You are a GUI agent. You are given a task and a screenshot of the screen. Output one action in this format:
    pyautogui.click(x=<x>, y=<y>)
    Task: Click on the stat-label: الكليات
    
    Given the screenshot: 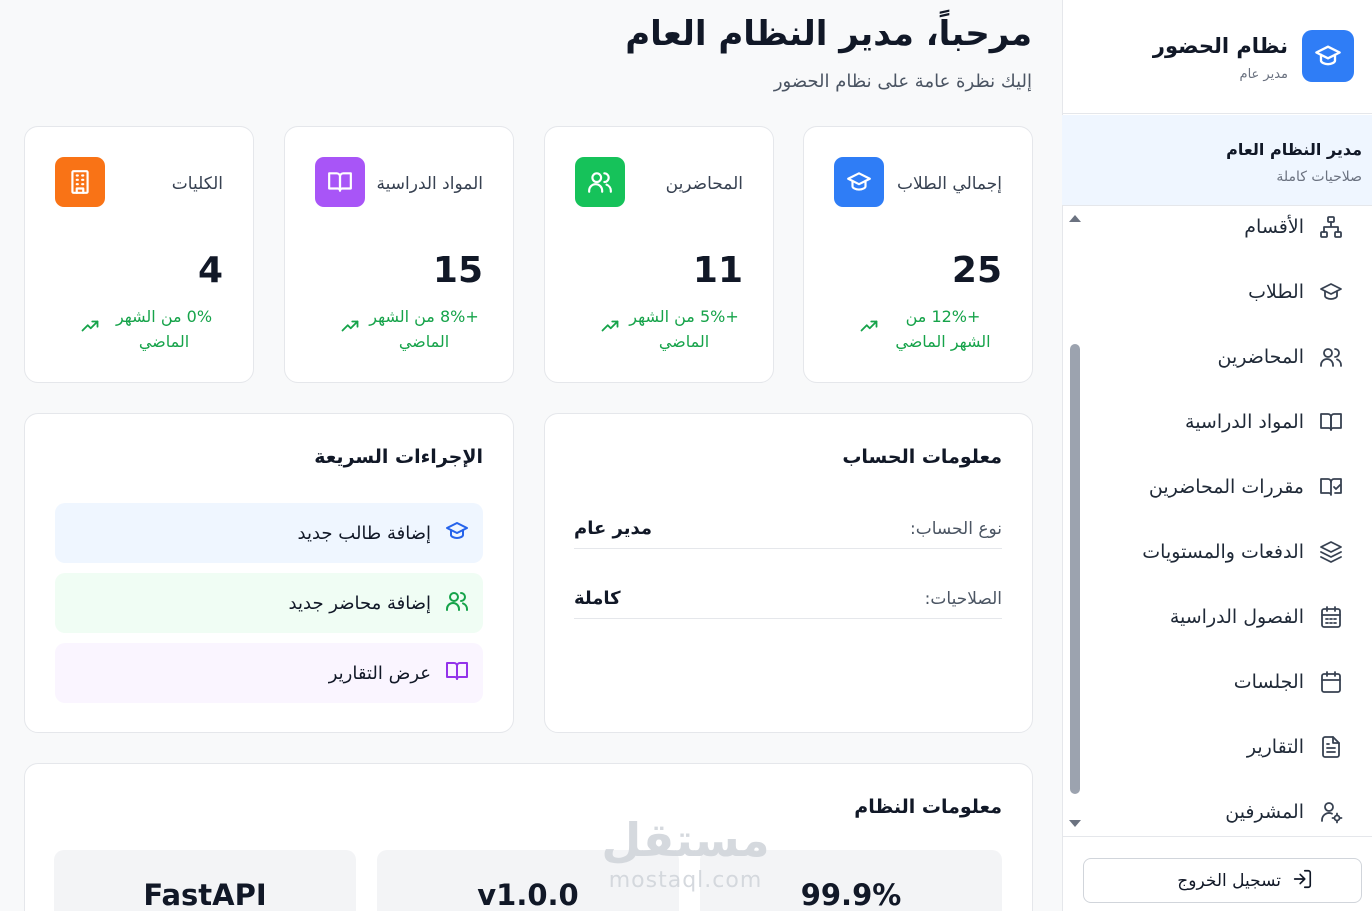 What is the action you would take?
    pyautogui.click(x=197, y=184)
    